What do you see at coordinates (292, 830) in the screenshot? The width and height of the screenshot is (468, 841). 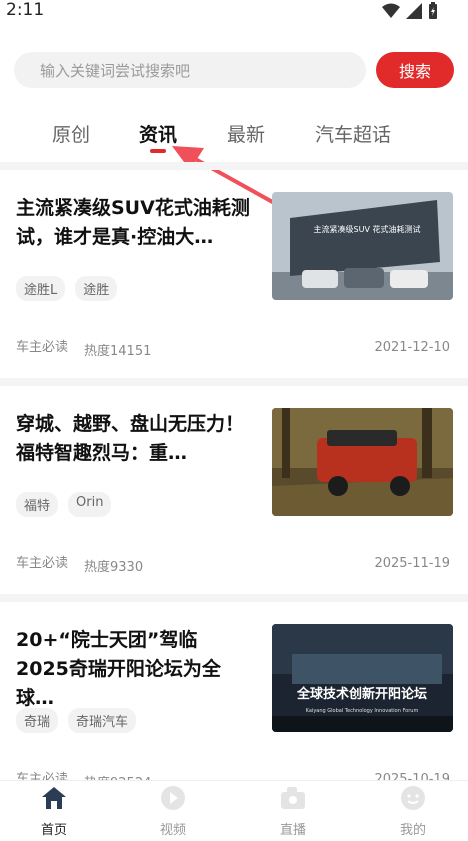 I see `nav-label: 直播` at bounding box center [292, 830].